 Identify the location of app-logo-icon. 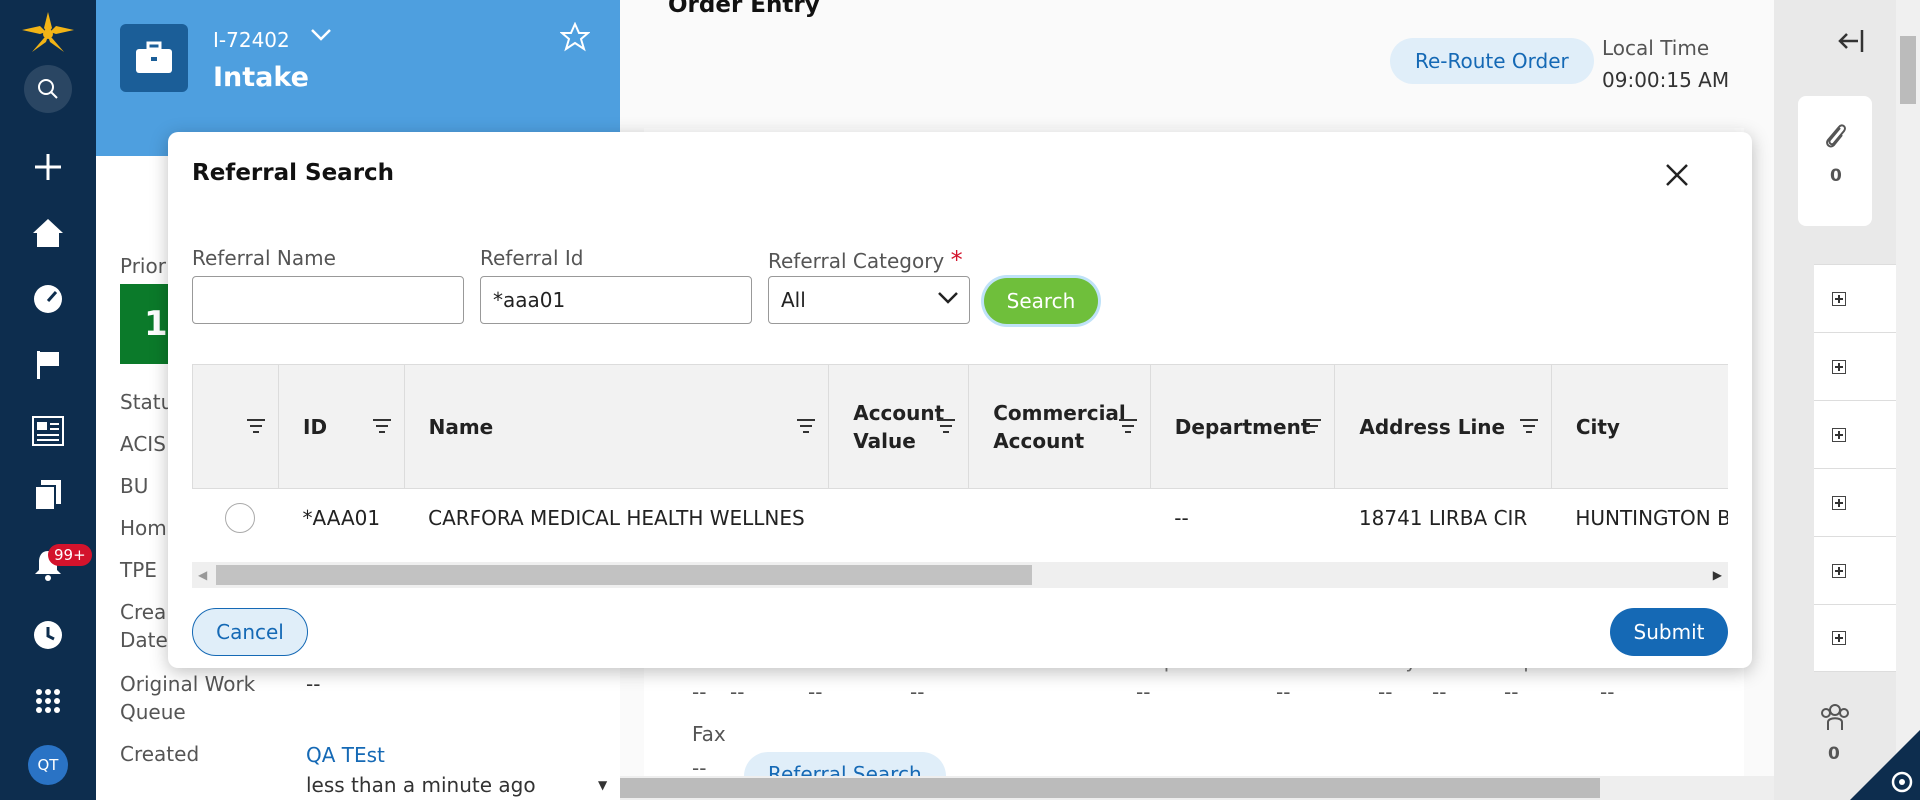
(48, 33).